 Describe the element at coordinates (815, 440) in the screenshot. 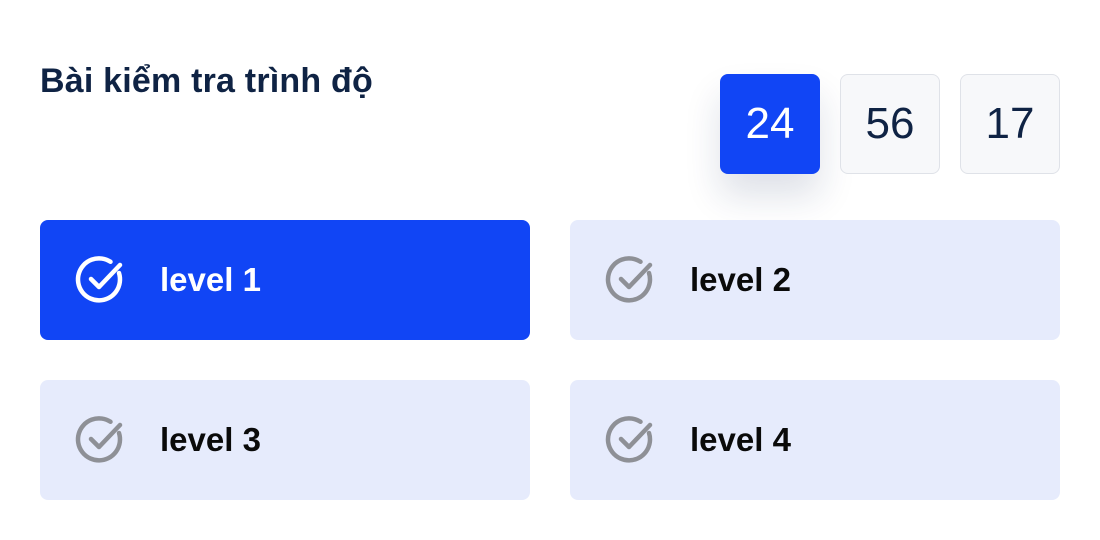

I see `level-option-4: level 4` at that location.